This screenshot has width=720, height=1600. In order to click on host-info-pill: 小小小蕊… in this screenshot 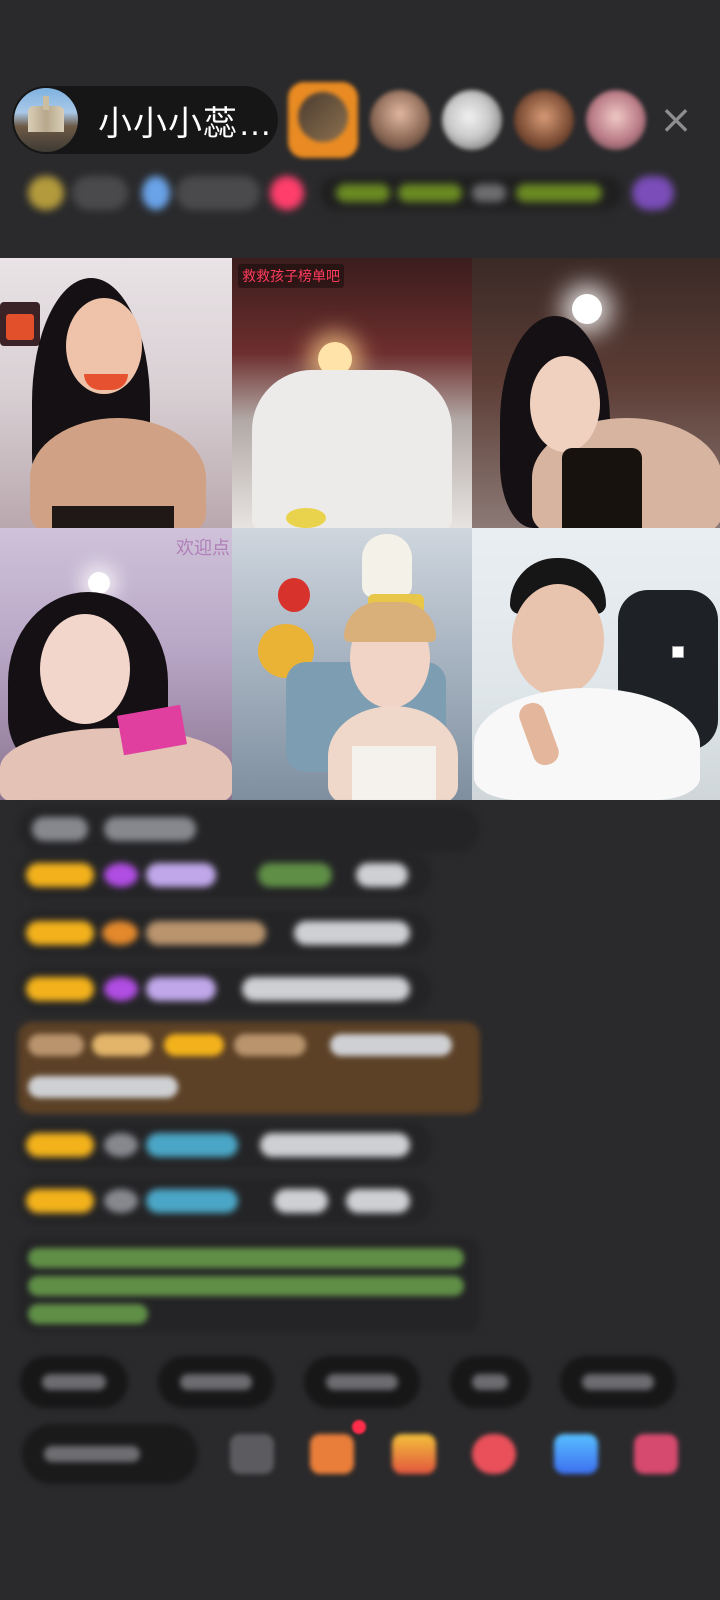, I will do `click(145, 120)`.